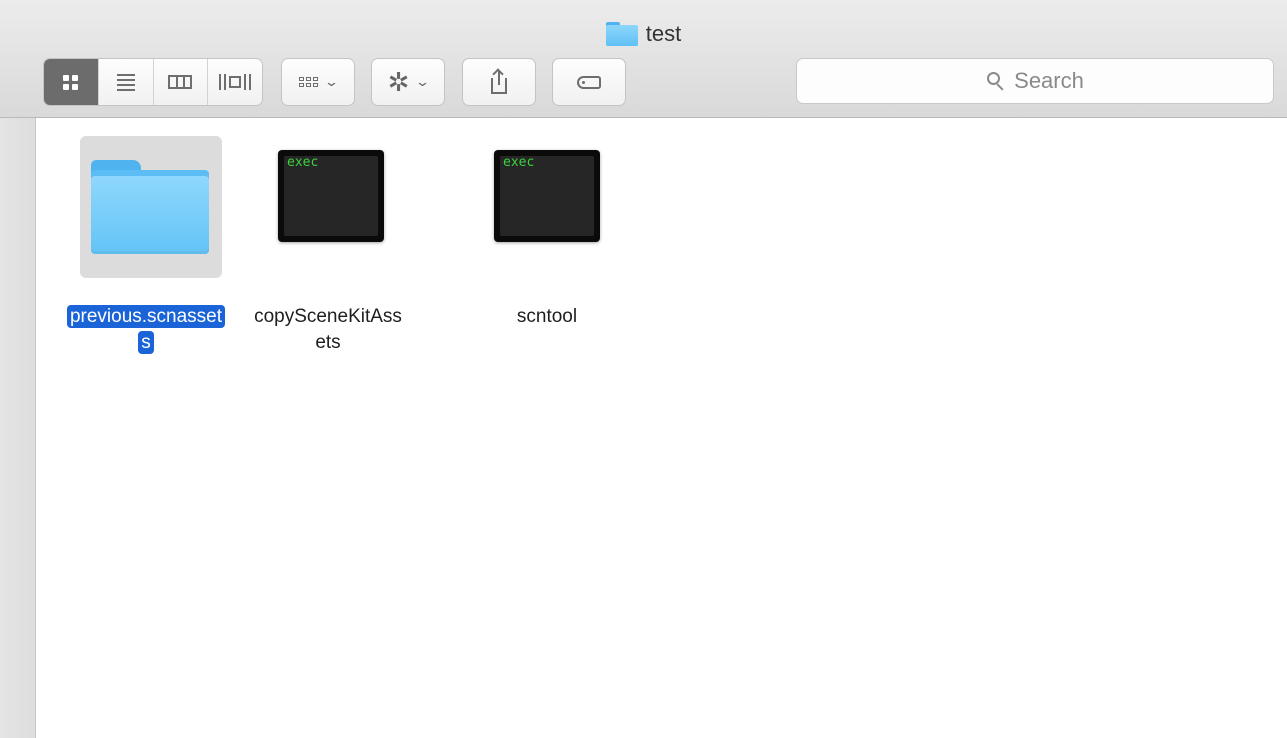  What do you see at coordinates (1049, 80) in the screenshot?
I see `search-placeholder: Search` at bounding box center [1049, 80].